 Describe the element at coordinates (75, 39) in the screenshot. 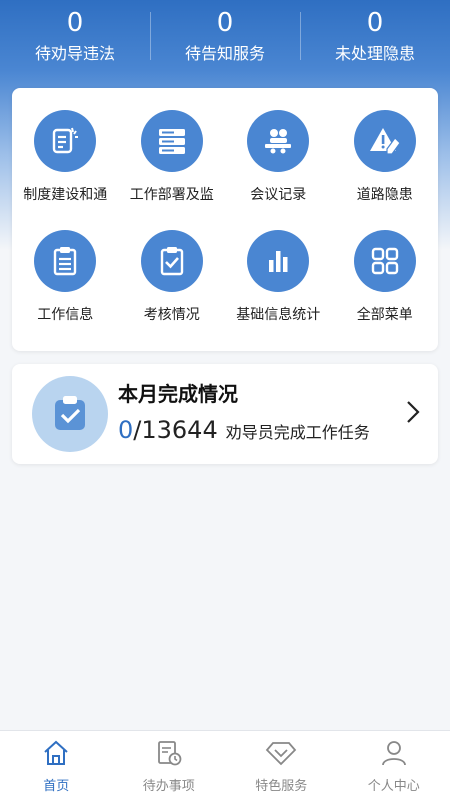

I see `stat-pending-violations: 0 待劝导违法` at that location.